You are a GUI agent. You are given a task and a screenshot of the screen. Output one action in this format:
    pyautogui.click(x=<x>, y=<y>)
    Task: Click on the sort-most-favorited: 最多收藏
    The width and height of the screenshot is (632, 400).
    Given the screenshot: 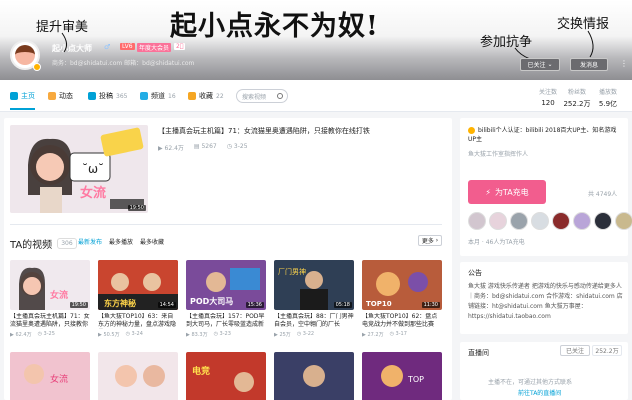 What is the action you would take?
    pyautogui.click(x=152, y=241)
    